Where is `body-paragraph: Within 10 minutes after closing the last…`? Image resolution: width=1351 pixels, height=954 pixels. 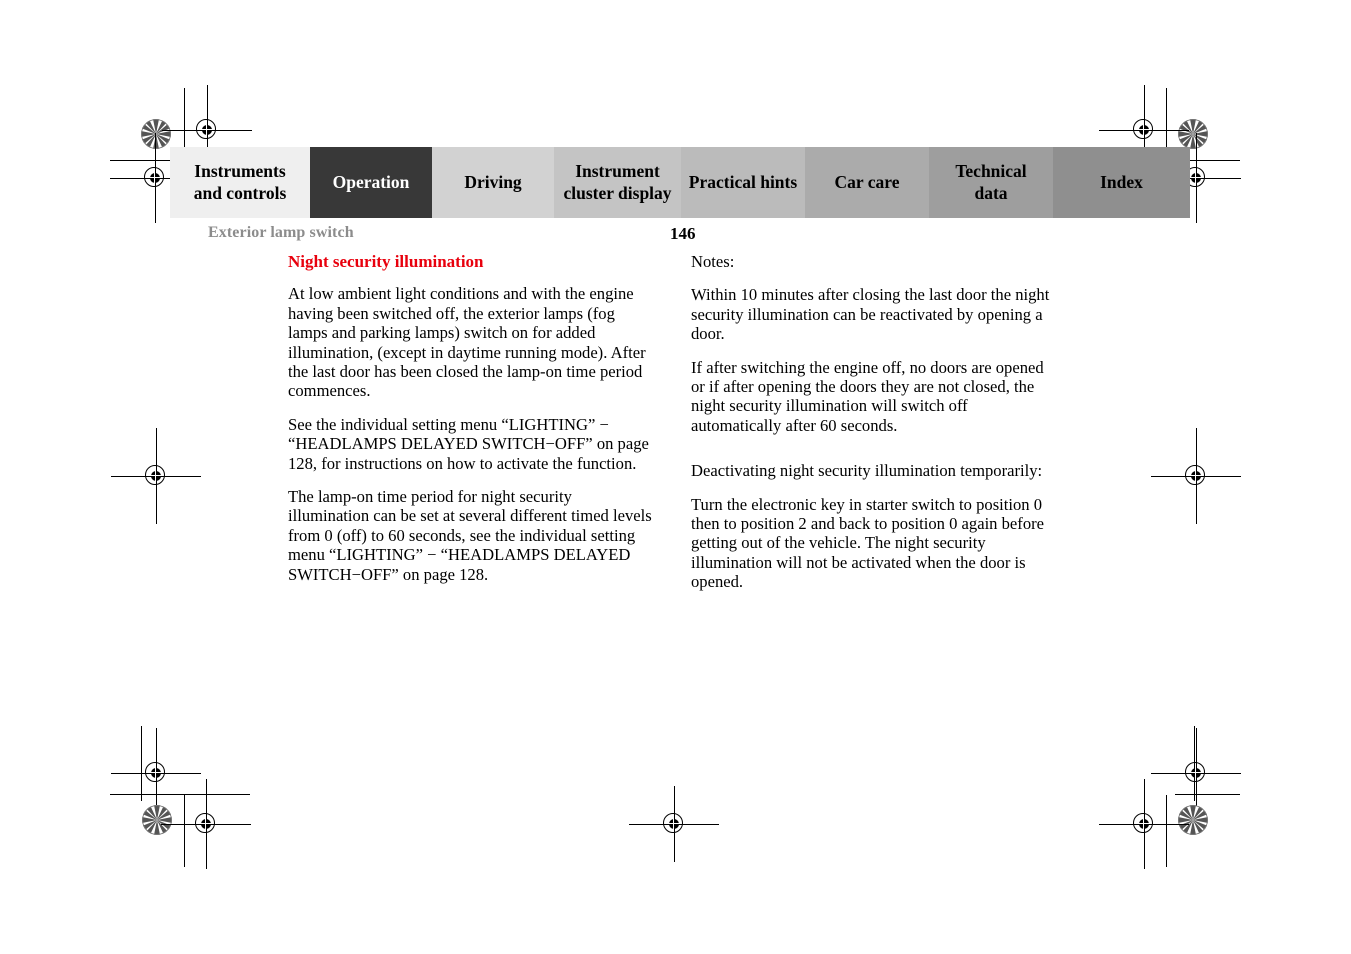 body-paragraph: Within 10 minutes after closing the last… is located at coordinates (870, 314).